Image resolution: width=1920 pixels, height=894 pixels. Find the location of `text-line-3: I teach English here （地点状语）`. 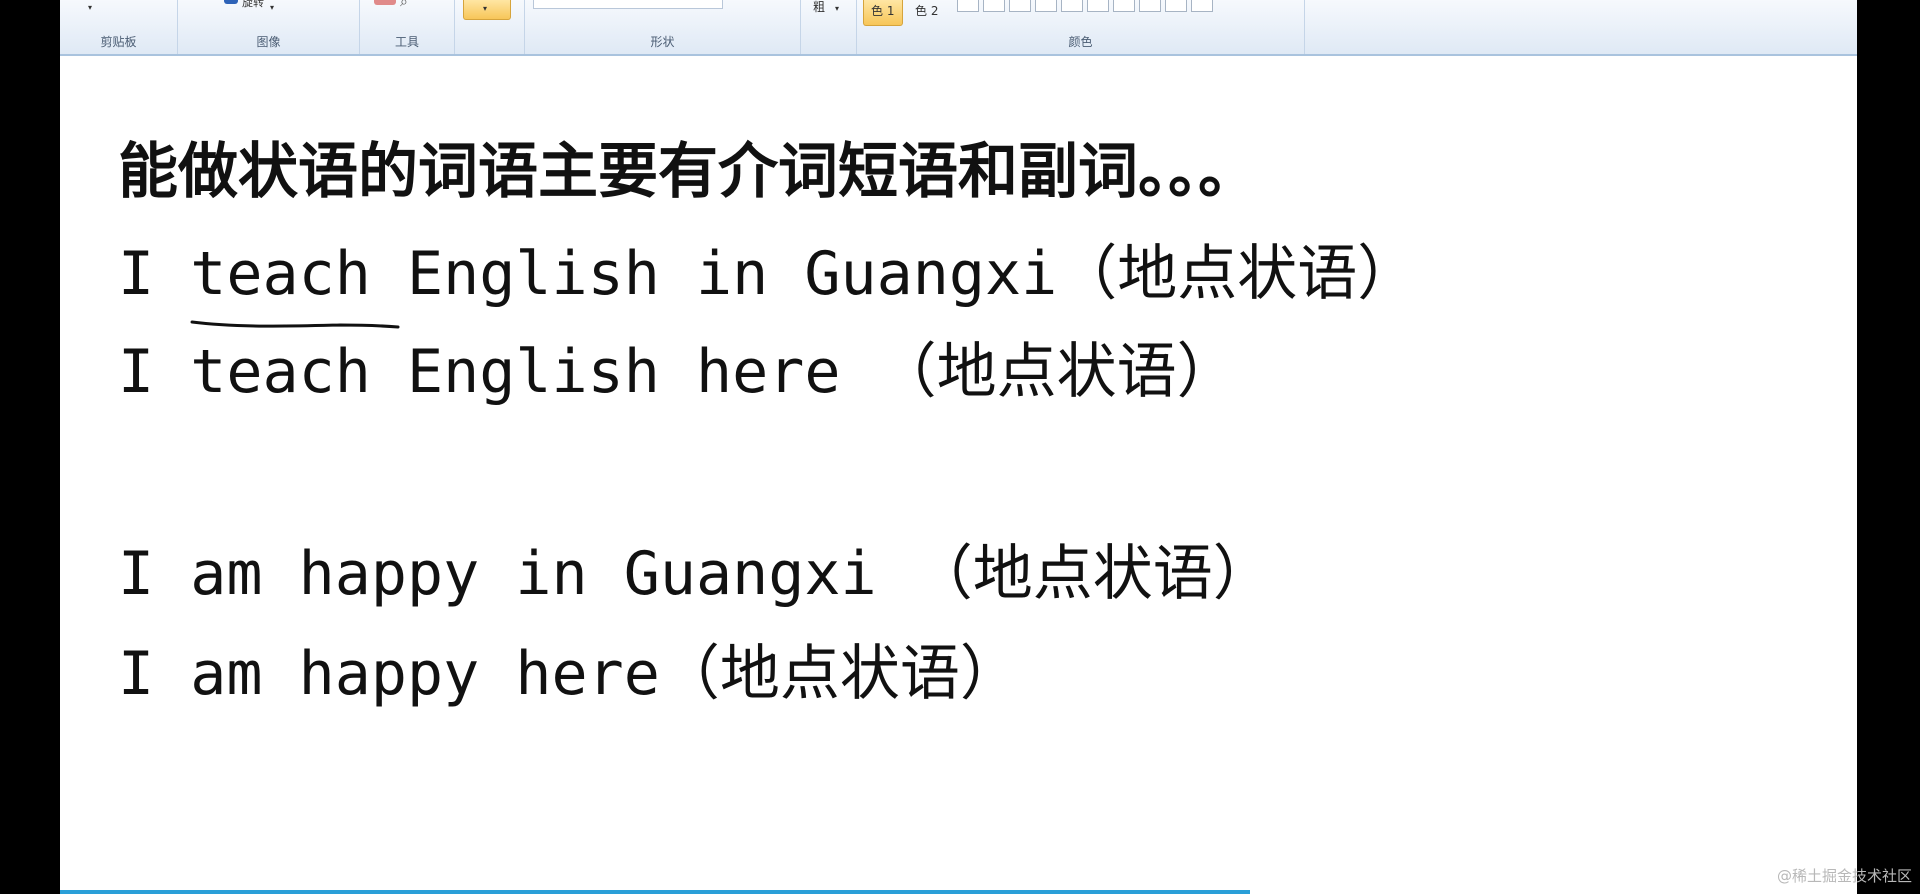

text-line-3: I teach English here （地点状语） is located at coordinates (677, 372).